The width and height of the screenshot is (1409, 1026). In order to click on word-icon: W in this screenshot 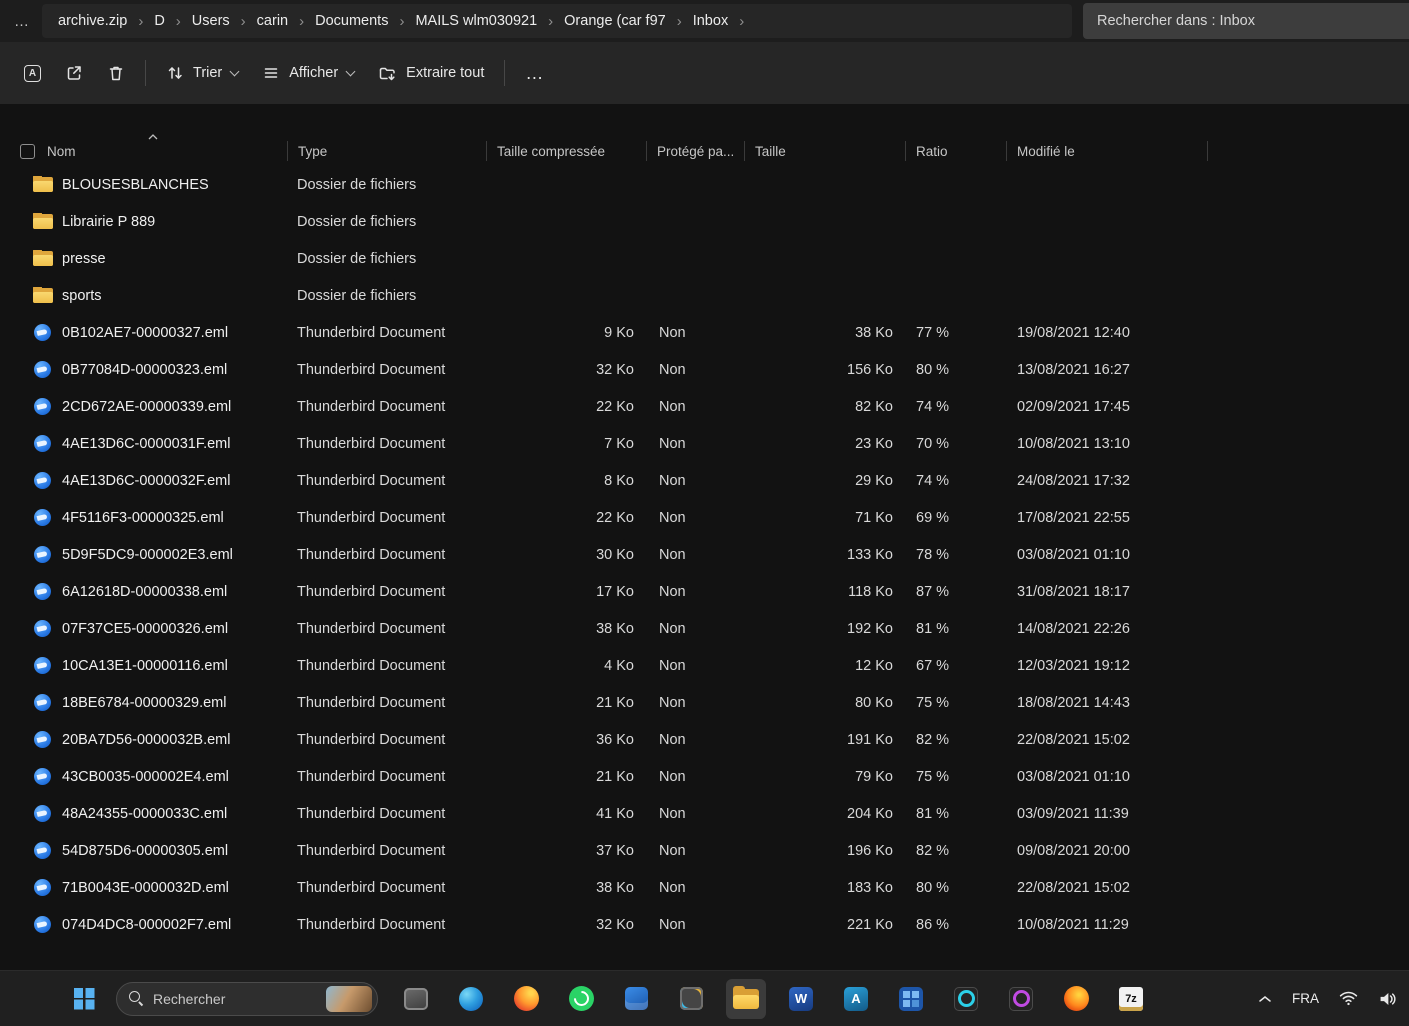, I will do `click(801, 999)`.